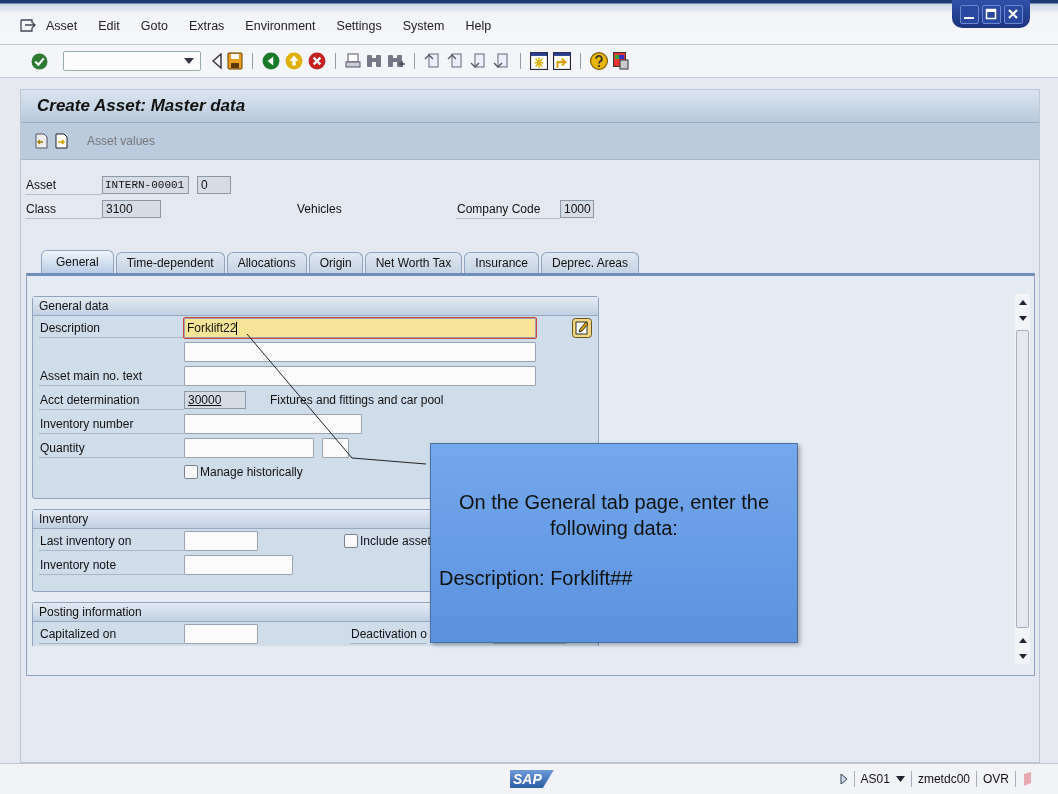 This screenshot has height=794, width=1058. Describe the element at coordinates (145, 185) in the screenshot. I see `asset-number-field: INTERN-00001` at that location.